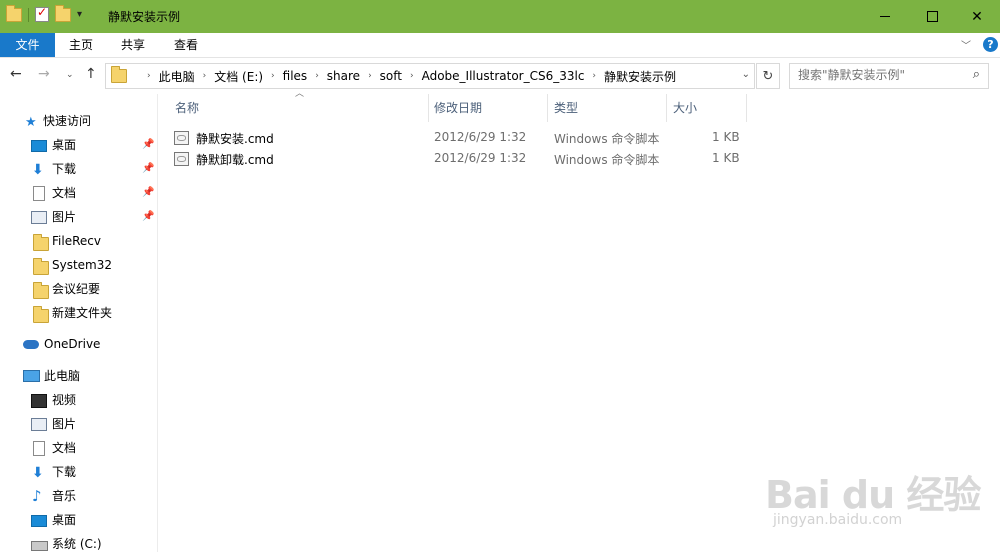  Describe the element at coordinates (181, 159) in the screenshot. I see `script-file-icon` at that location.